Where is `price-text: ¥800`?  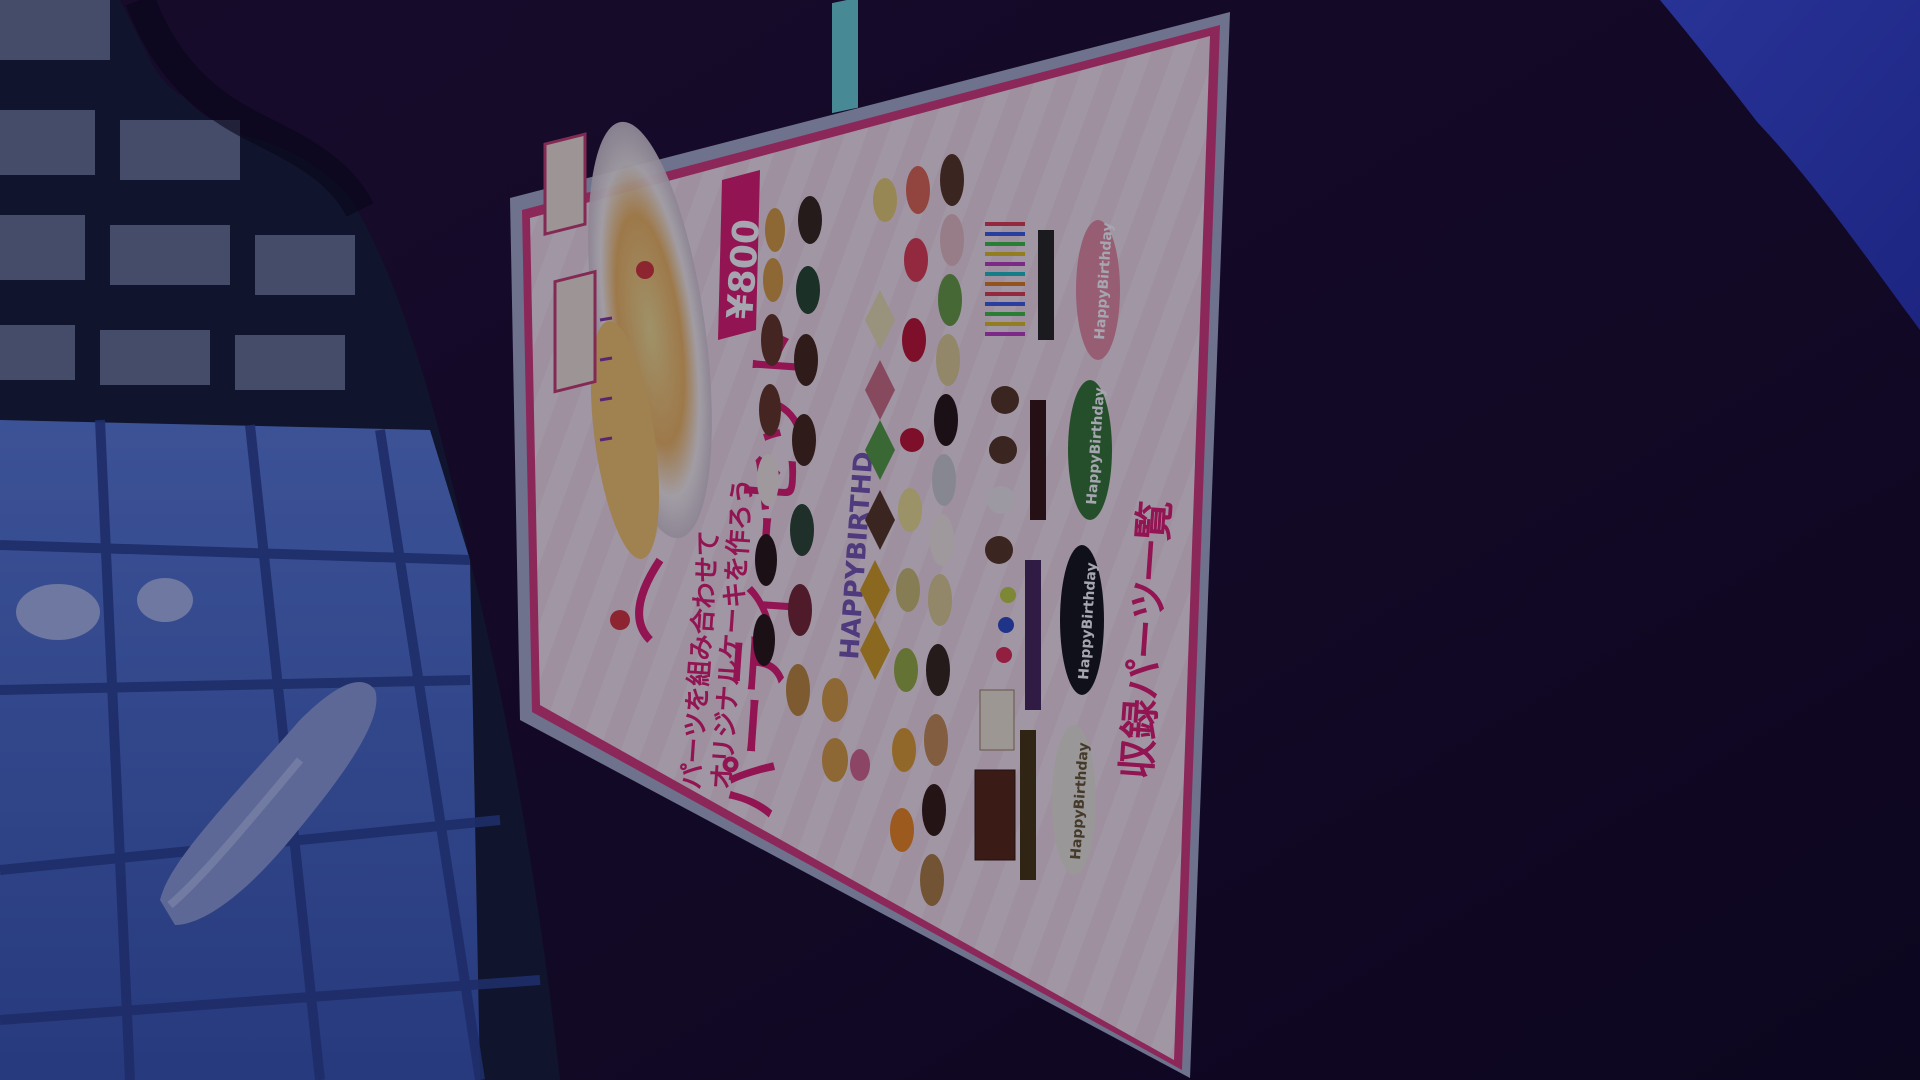
price-text: ¥800 is located at coordinates (744, 269).